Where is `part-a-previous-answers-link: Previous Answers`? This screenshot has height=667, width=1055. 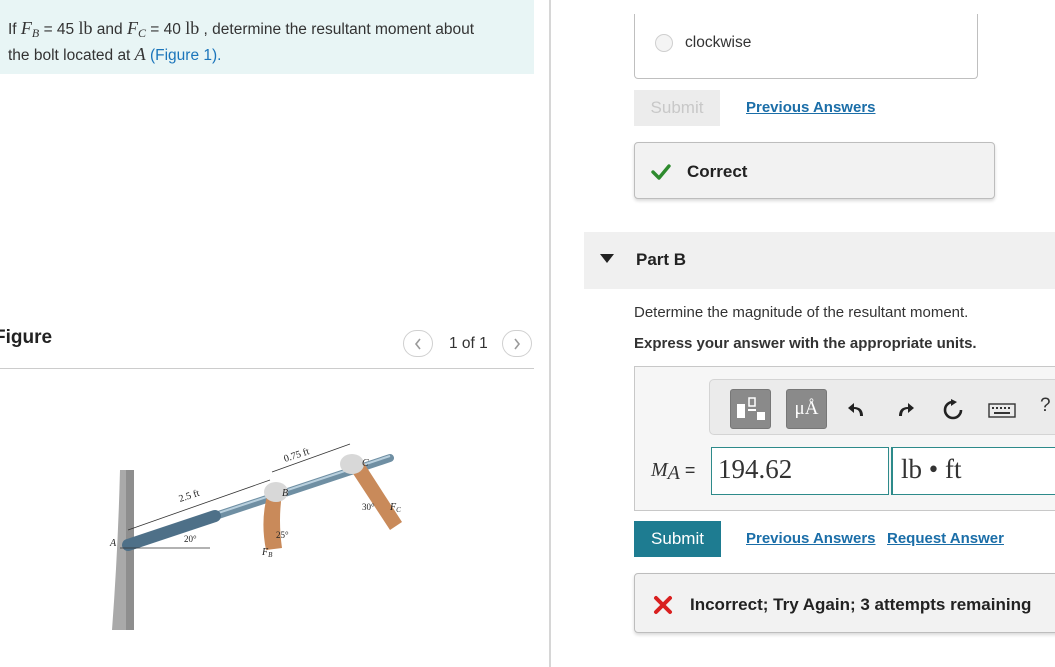 part-a-previous-answers-link: Previous Answers is located at coordinates (811, 107).